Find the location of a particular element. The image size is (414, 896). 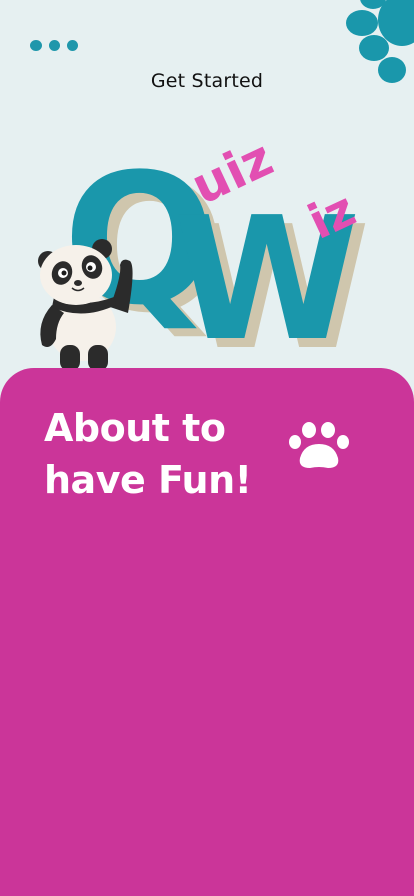

headline-line-2: have Fun! is located at coordinates (148, 480).